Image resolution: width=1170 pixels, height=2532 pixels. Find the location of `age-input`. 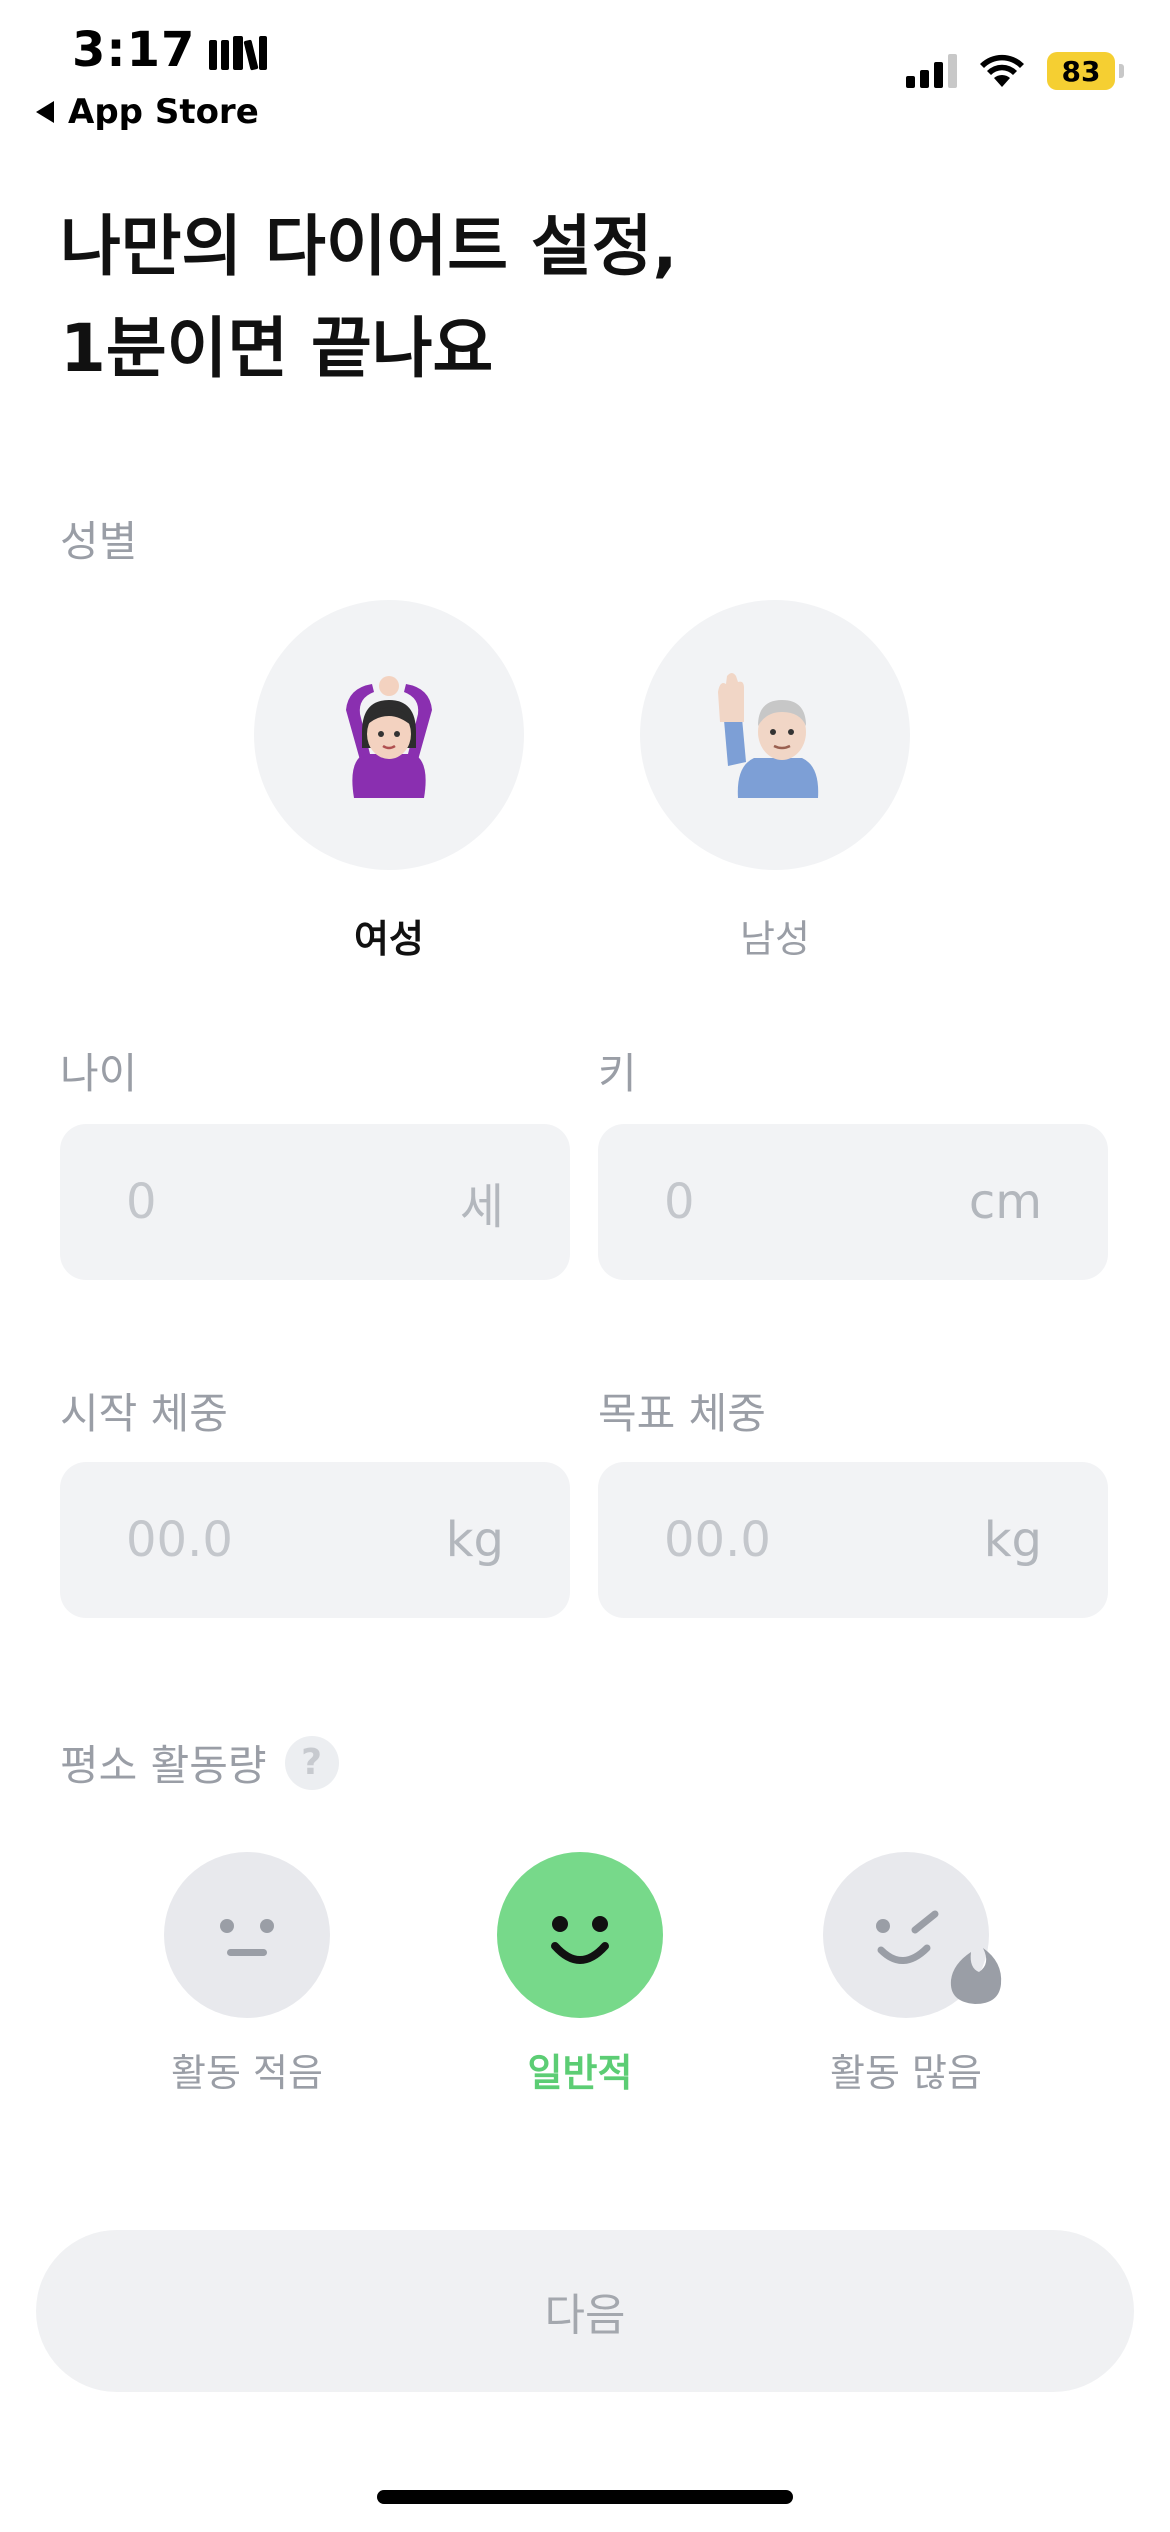

age-input is located at coordinates (246, 1202).